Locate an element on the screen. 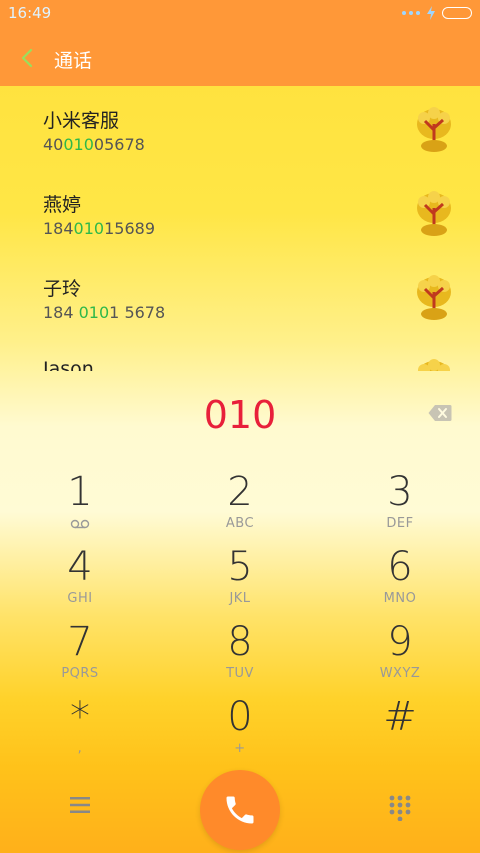 The width and height of the screenshot is (480, 853). key-5: 5 JKL is located at coordinates (240, 581).